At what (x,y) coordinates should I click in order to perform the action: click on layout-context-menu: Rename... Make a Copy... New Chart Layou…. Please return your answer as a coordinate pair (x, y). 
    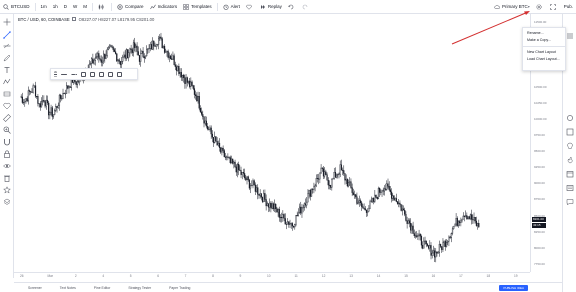
    Looking at the image, I should click on (544, 49).